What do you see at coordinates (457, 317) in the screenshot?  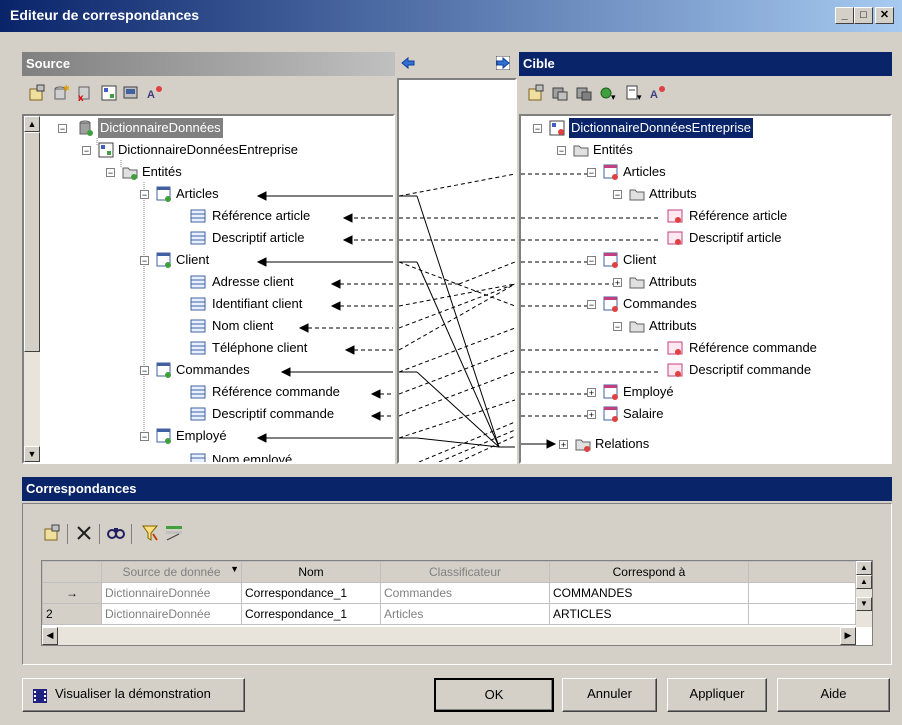 I see `mapping-lines` at bounding box center [457, 317].